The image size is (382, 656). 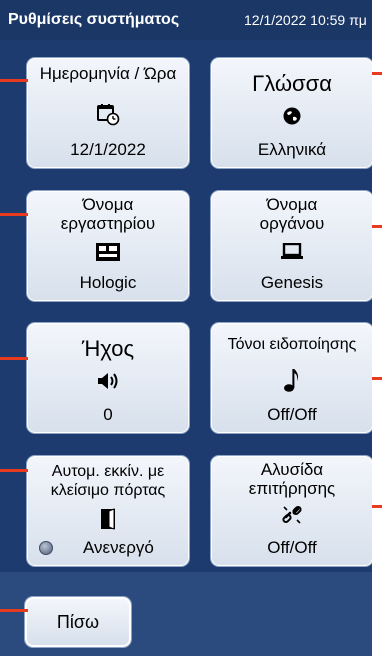 I want to click on header-datetime: 12/1/2022 10:59 πμ, so click(x=305, y=20).